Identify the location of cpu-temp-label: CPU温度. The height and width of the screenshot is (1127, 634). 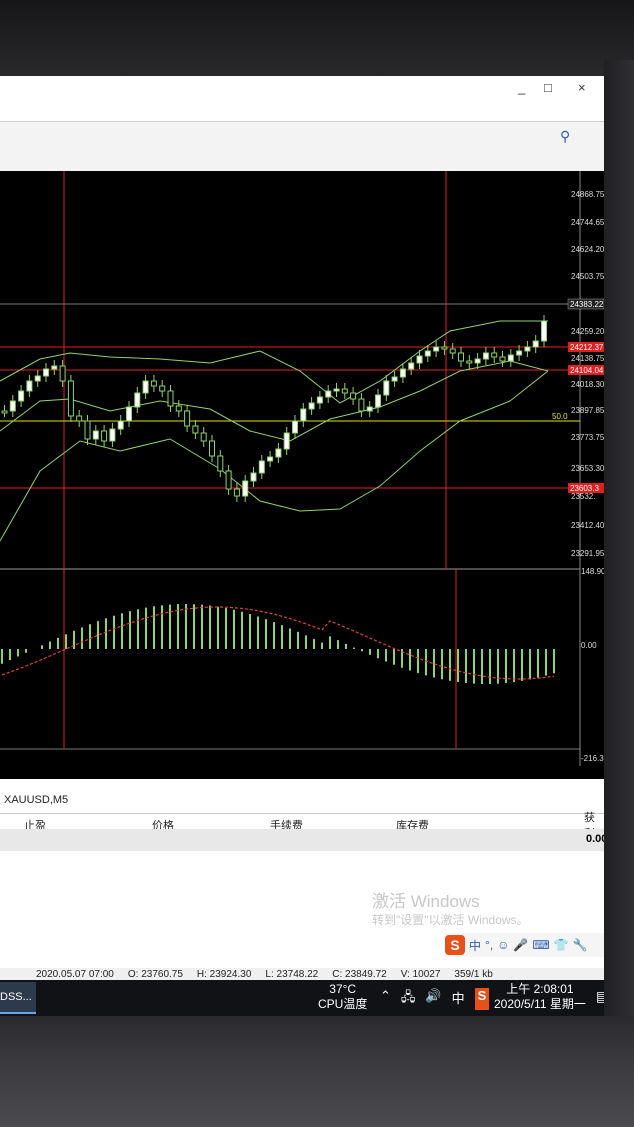
(343, 1004).